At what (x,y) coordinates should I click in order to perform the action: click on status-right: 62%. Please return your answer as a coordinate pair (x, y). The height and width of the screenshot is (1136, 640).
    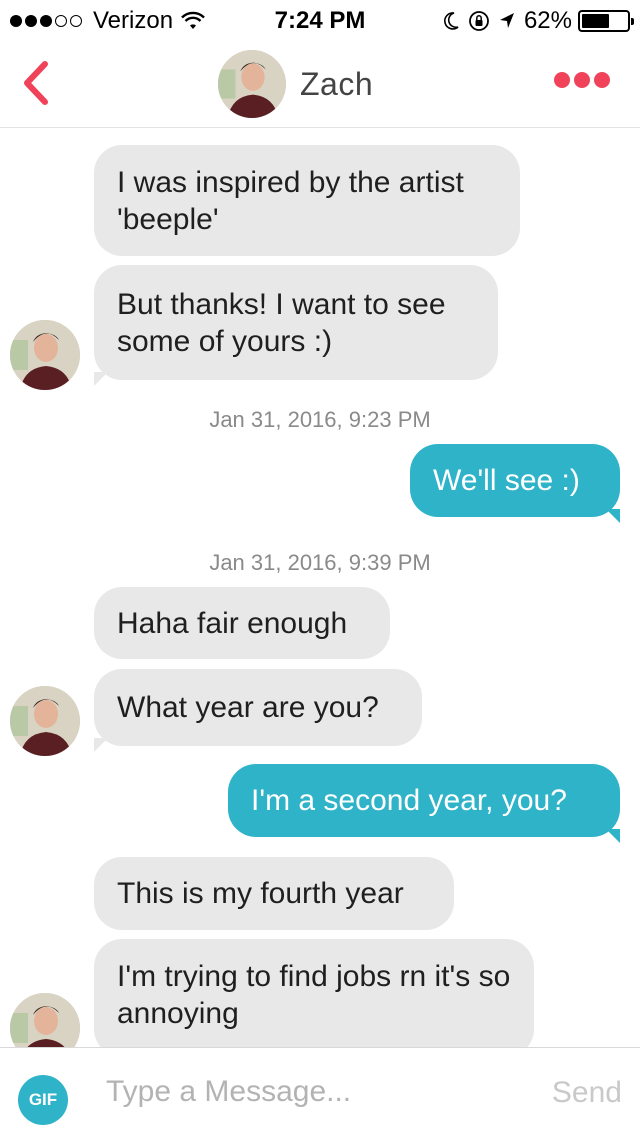
    Looking at the image, I should click on (538, 21).